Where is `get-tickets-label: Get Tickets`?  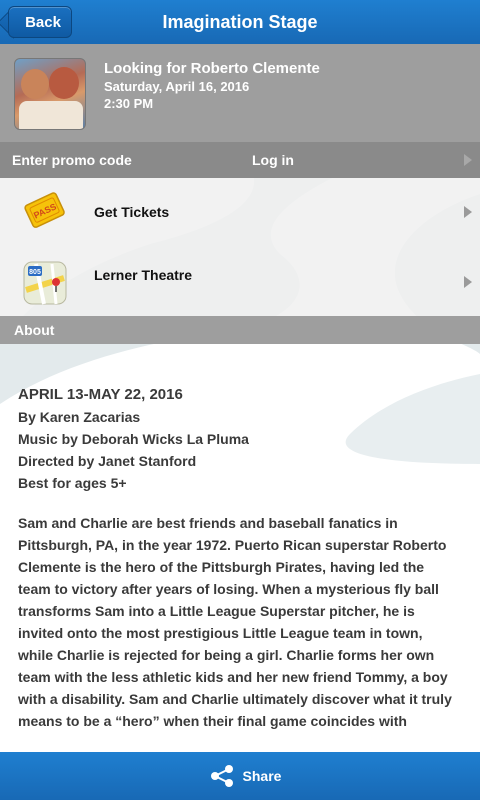 get-tickets-label: Get Tickets is located at coordinates (132, 212).